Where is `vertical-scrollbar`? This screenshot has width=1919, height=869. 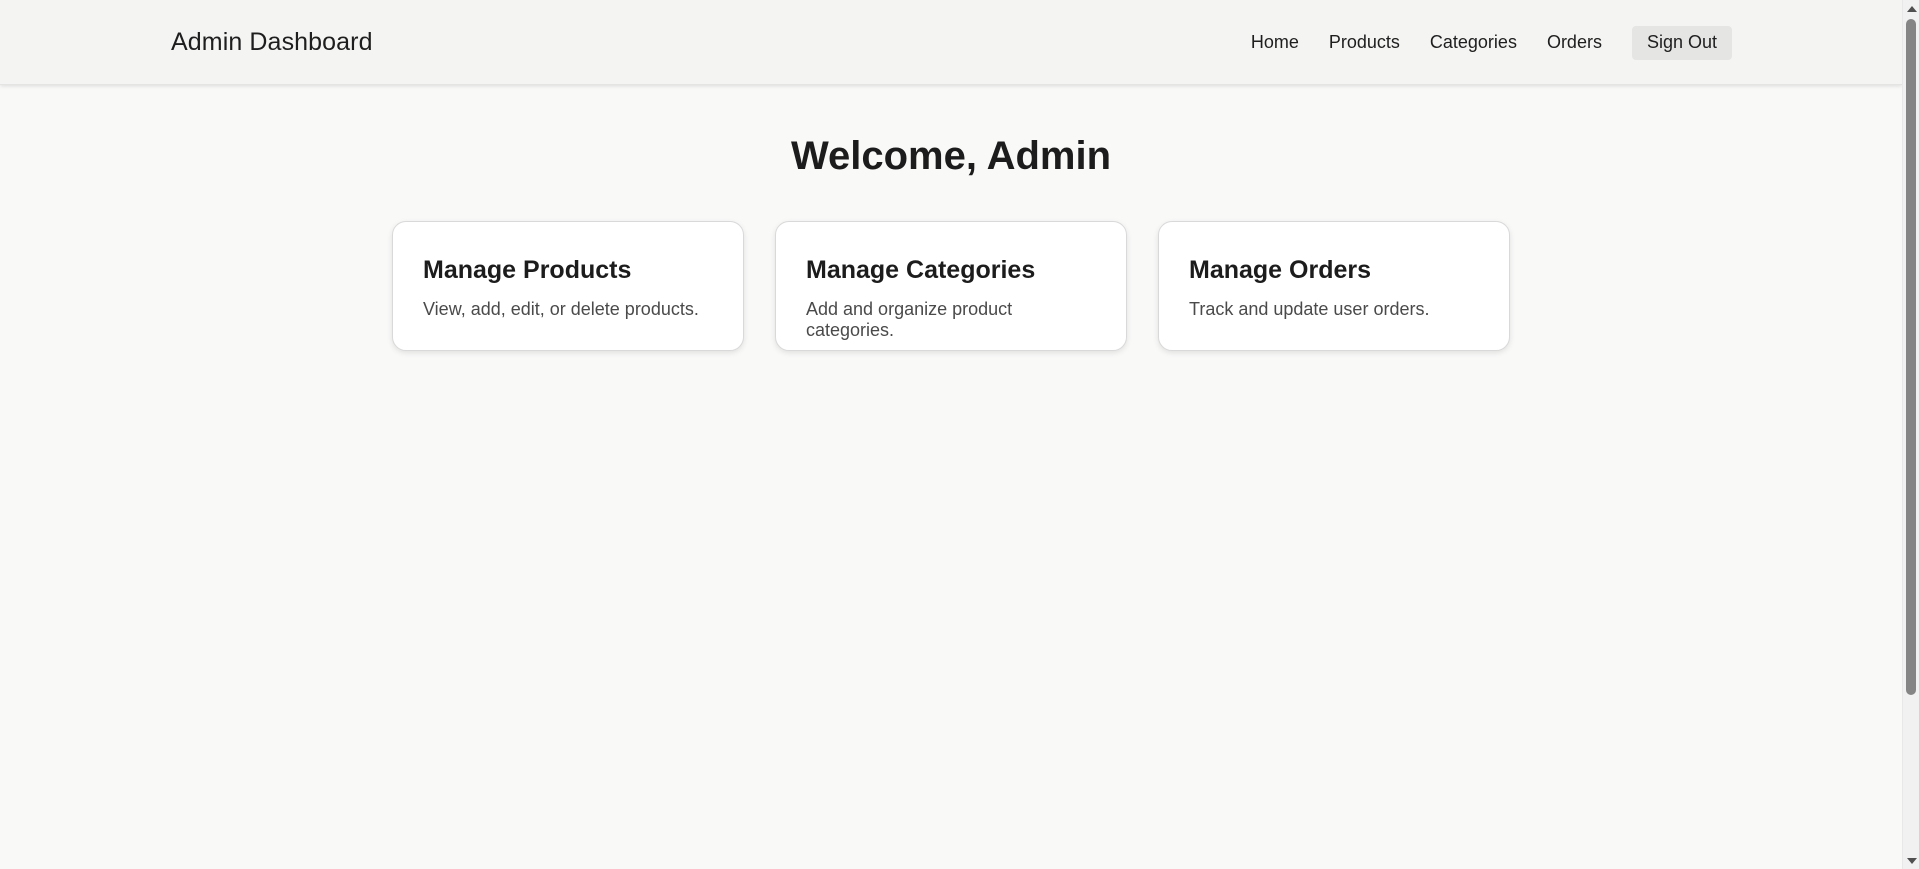 vertical-scrollbar is located at coordinates (1910, 434).